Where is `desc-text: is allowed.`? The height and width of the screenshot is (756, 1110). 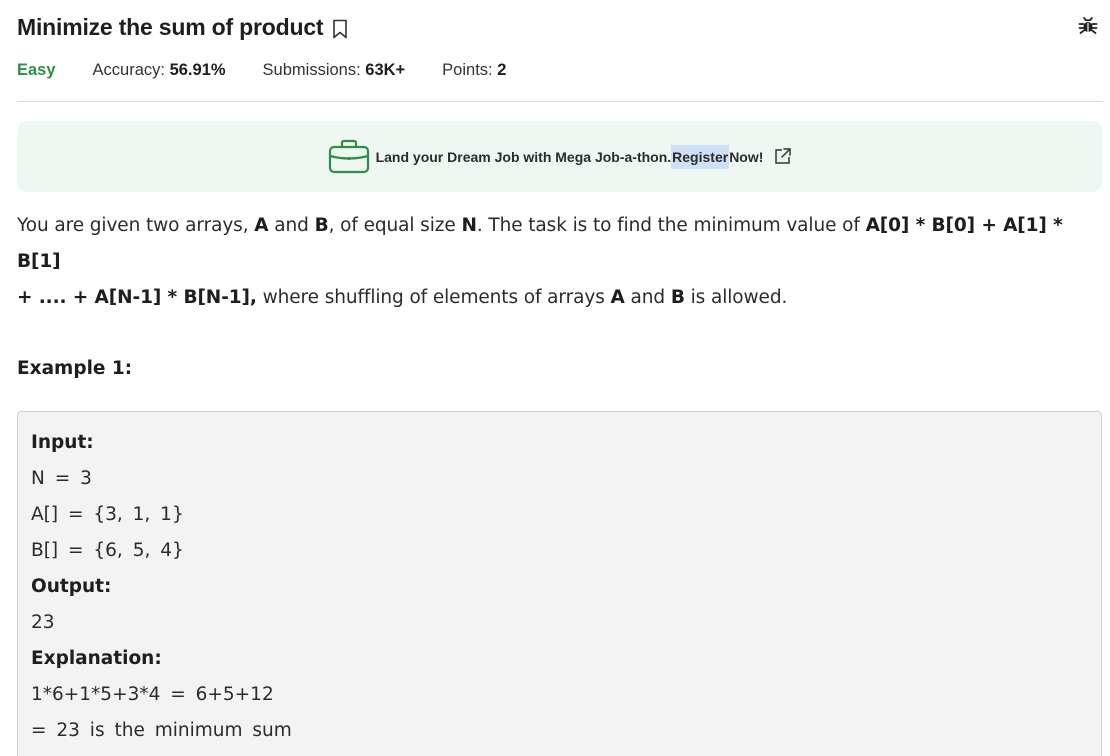
desc-text: is allowed. is located at coordinates (736, 297).